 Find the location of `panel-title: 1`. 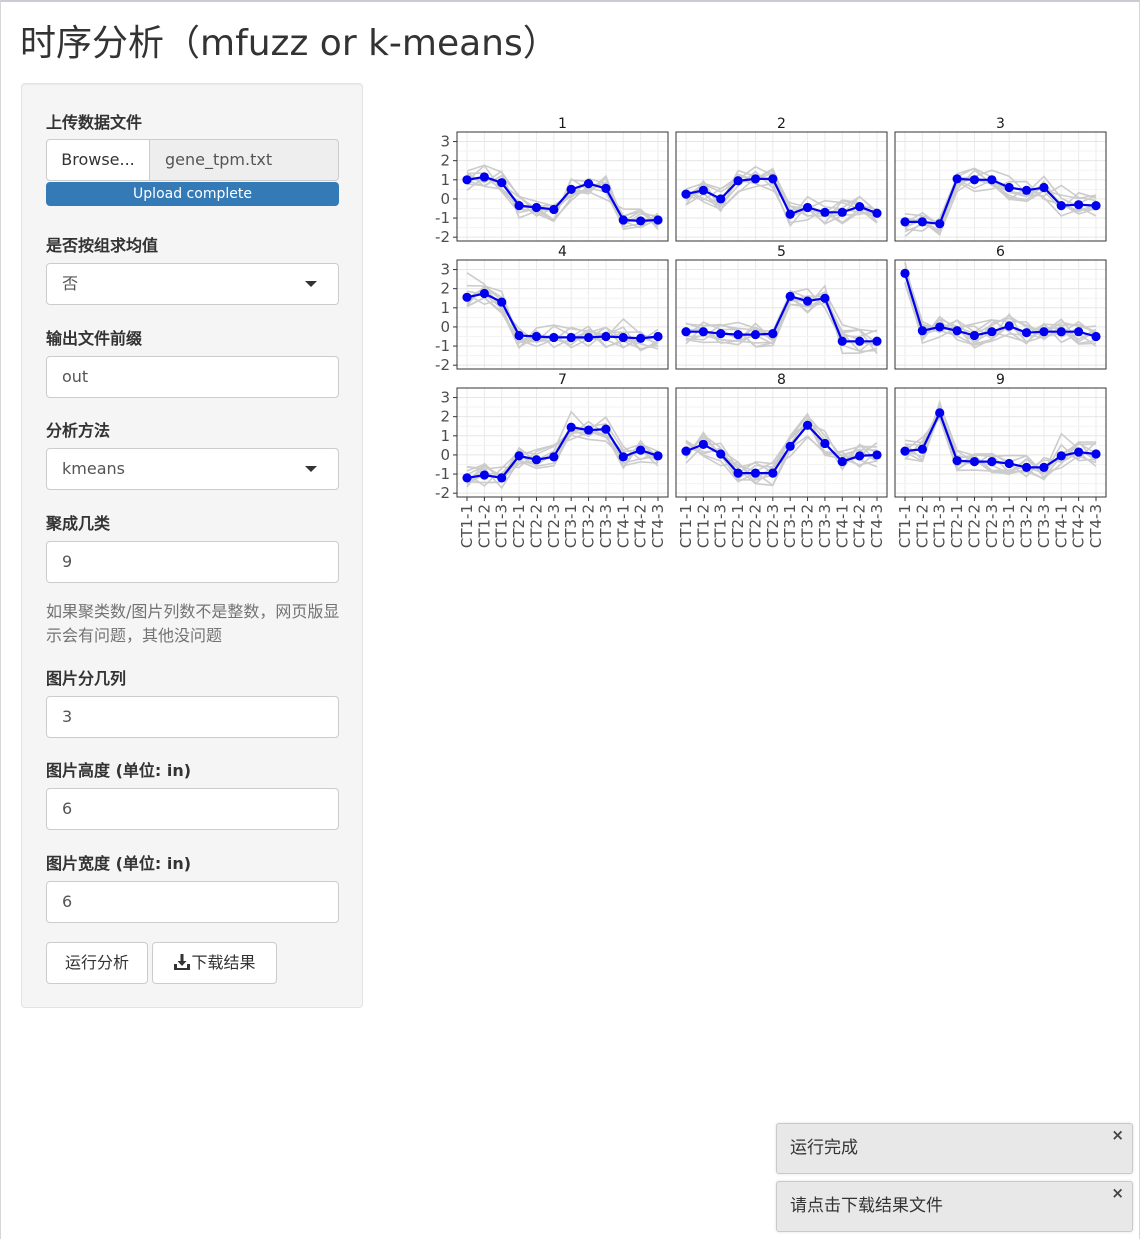

panel-title: 1 is located at coordinates (562, 124).